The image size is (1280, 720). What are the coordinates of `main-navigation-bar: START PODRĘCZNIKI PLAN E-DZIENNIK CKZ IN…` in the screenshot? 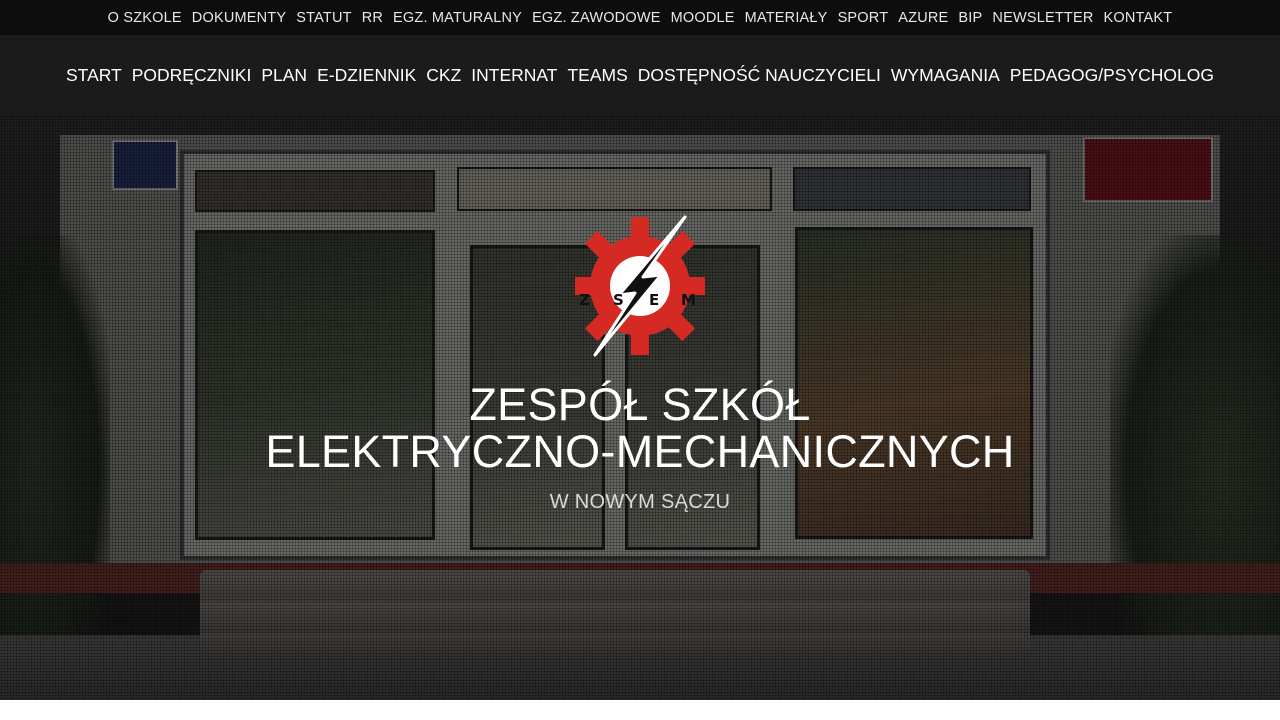 It's located at (640, 75).